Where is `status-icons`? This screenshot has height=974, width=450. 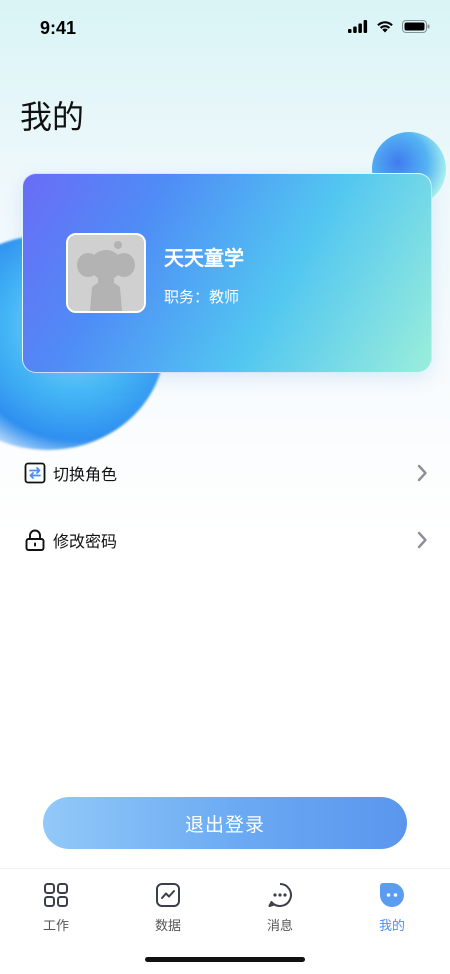
status-icons is located at coordinates (389, 26).